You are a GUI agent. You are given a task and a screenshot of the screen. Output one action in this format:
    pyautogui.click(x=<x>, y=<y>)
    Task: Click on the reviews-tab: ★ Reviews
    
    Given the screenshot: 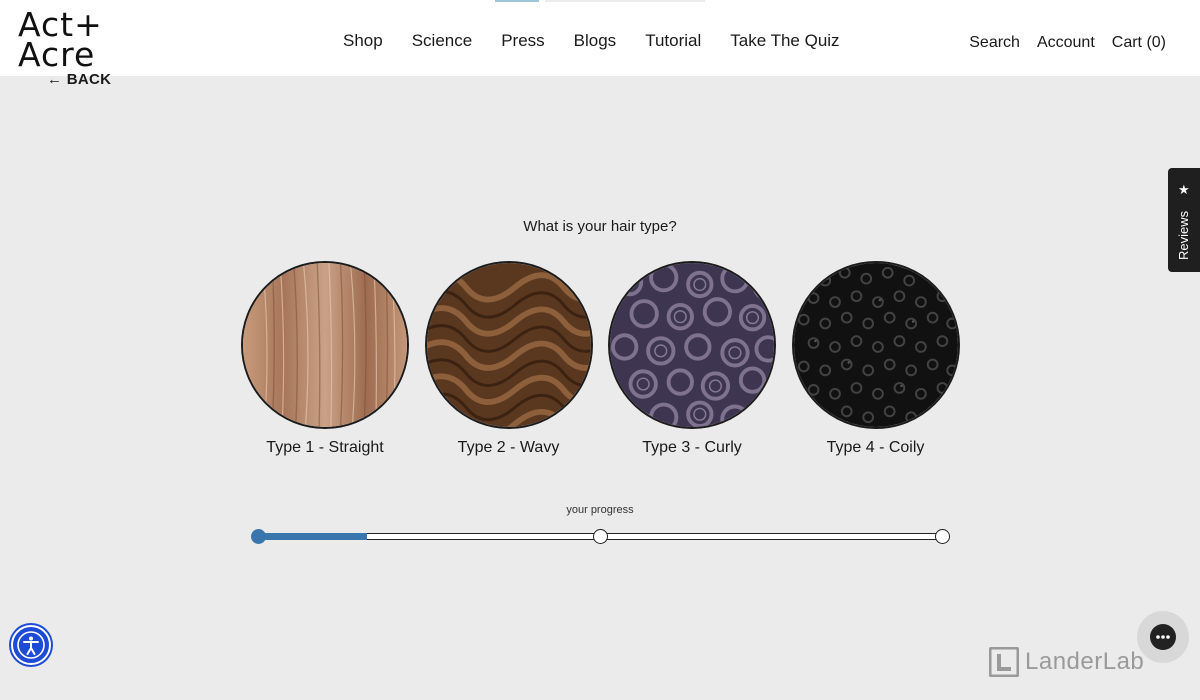 What is the action you would take?
    pyautogui.click(x=1184, y=220)
    